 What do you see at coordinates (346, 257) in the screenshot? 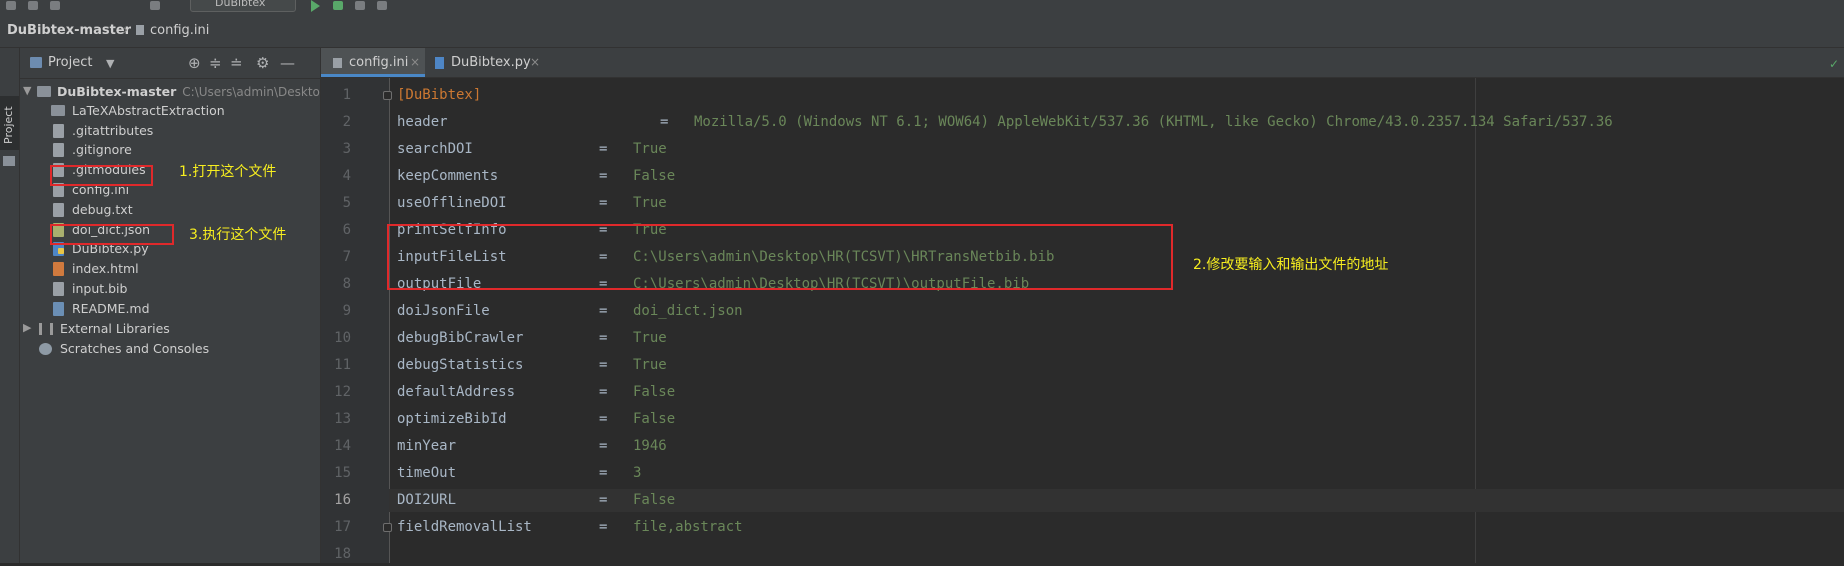
I see `line-number: 7` at bounding box center [346, 257].